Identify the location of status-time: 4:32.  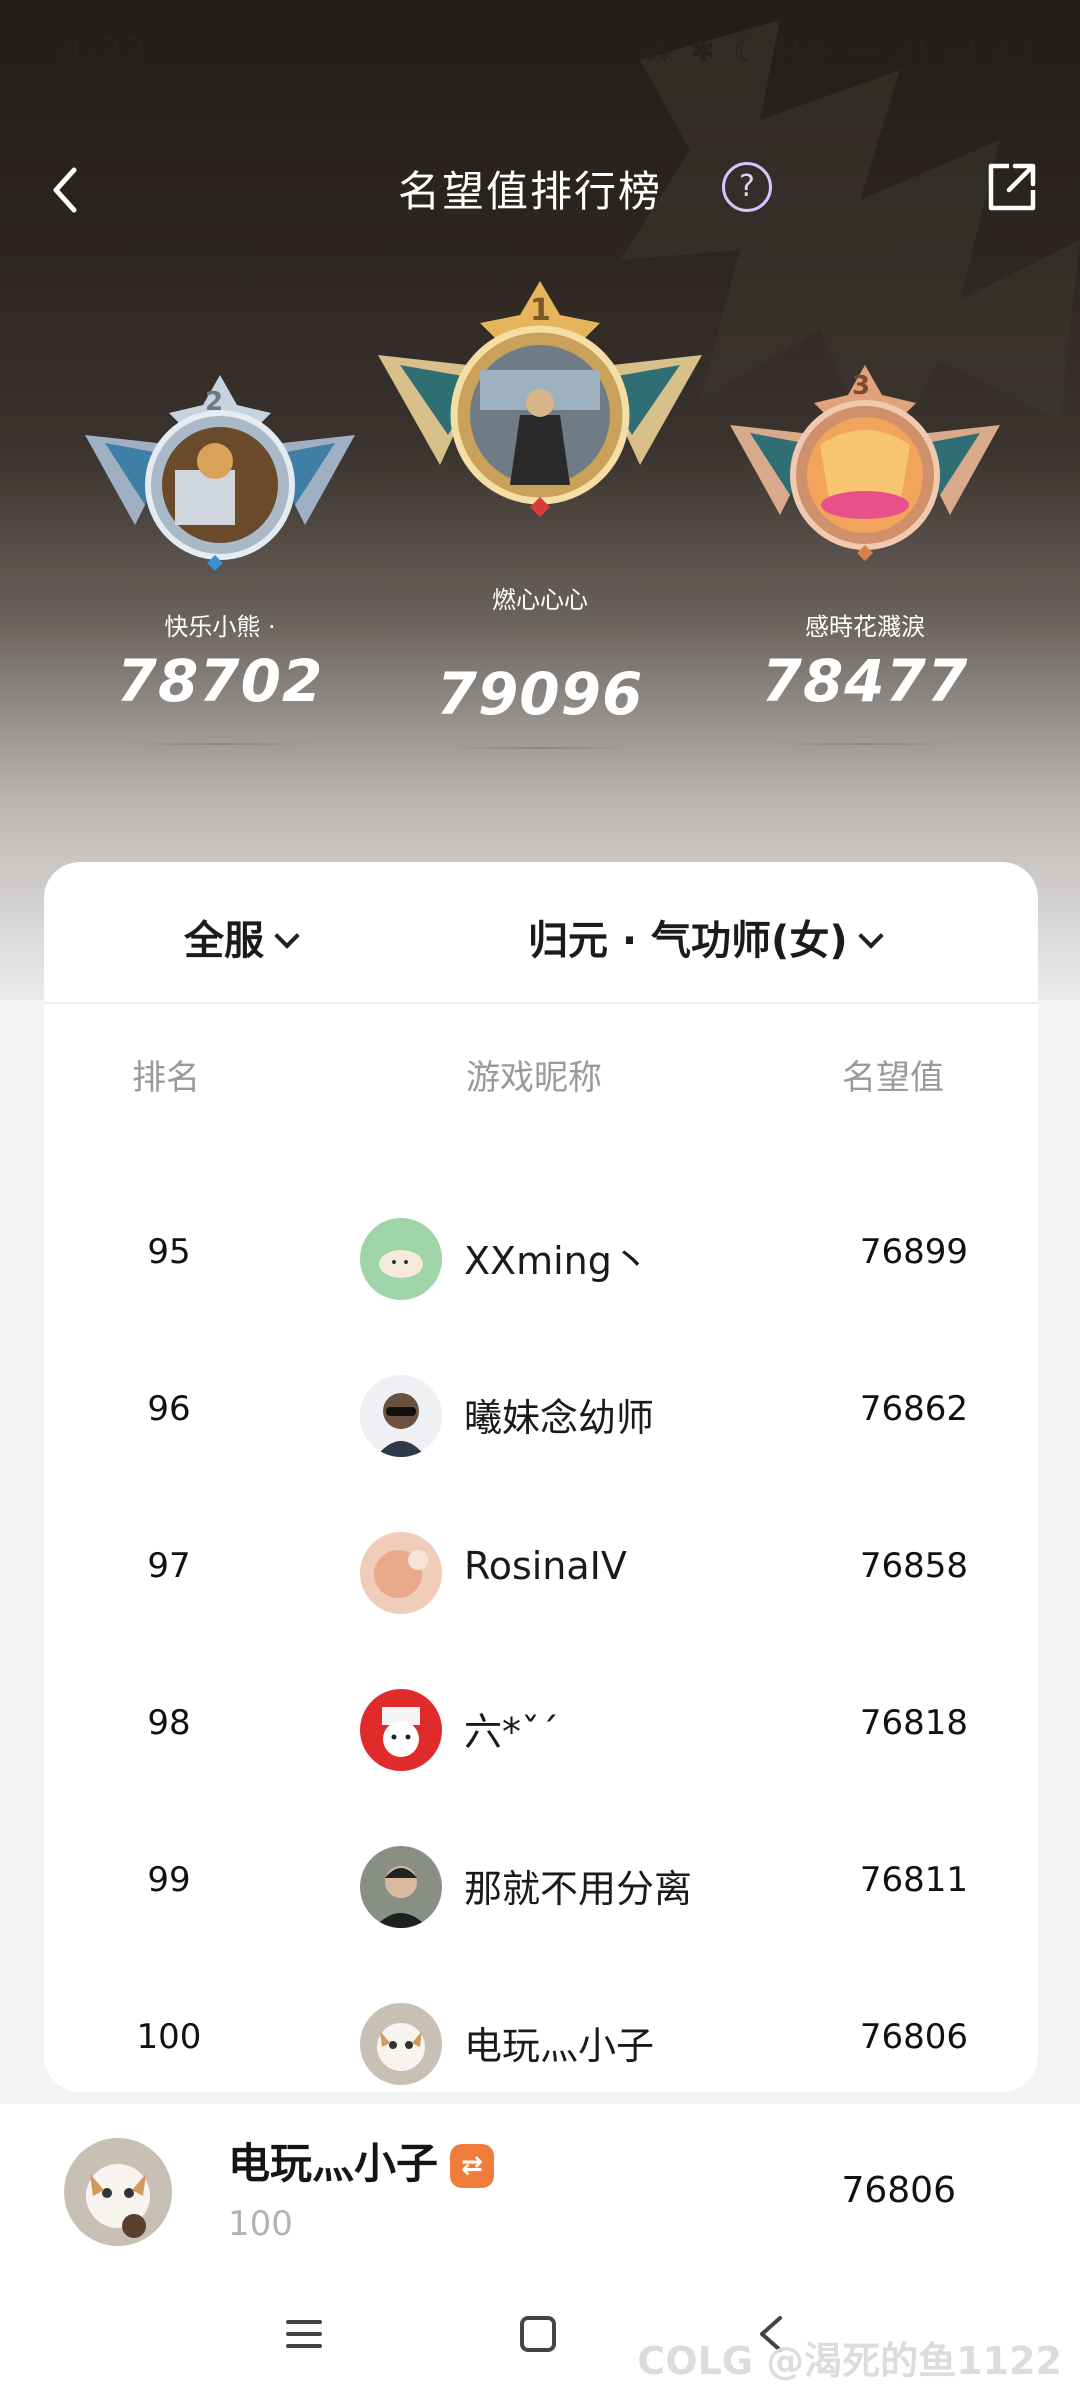
(103, 52).